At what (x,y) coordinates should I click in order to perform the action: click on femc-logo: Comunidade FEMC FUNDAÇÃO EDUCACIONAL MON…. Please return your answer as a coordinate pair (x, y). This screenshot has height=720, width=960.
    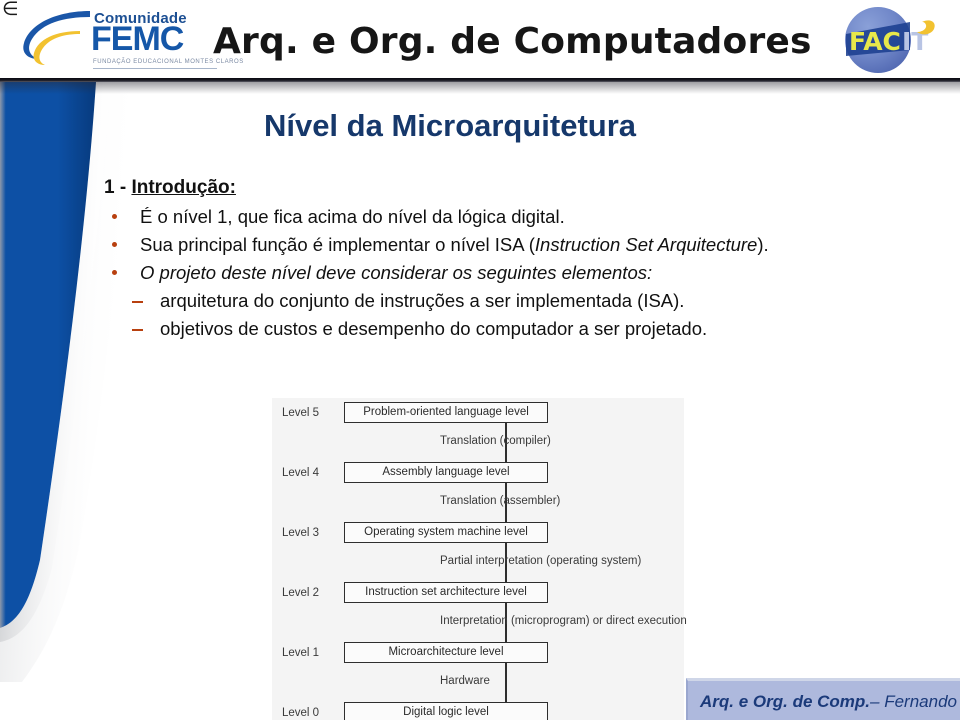
    Looking at the image, I should click on (130, 39).